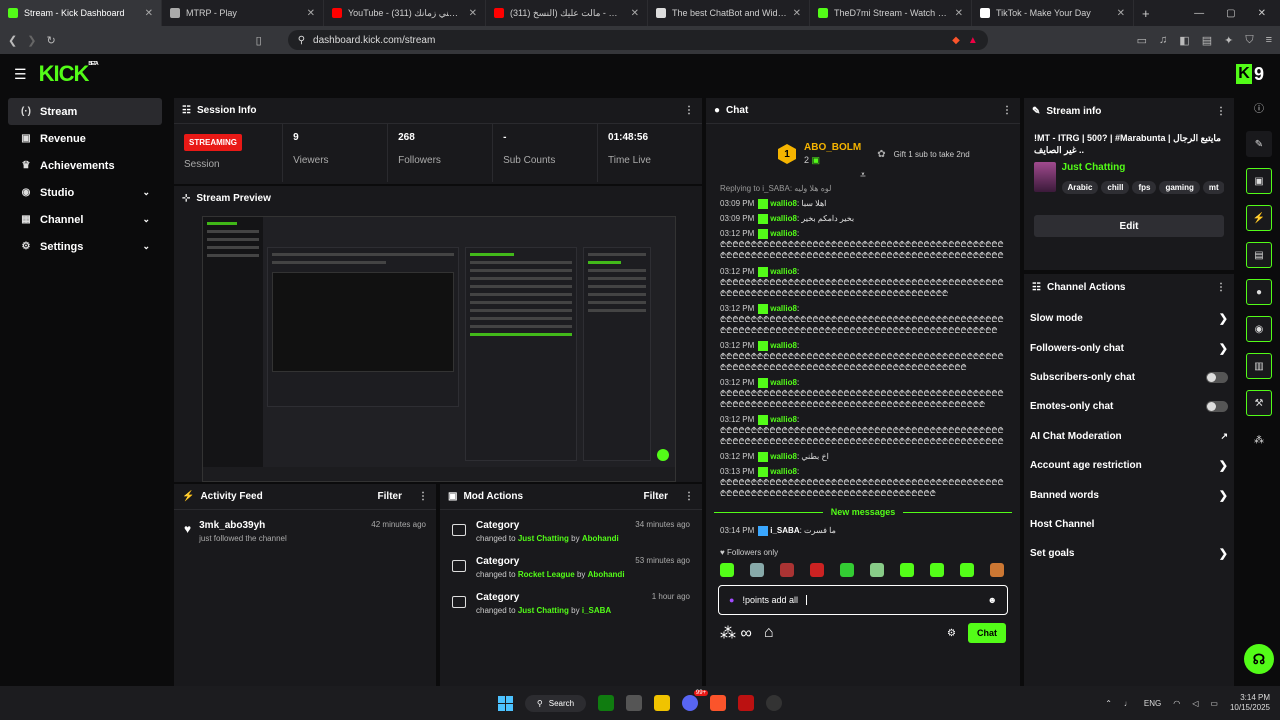 Image resolution: width=1280 pixels, height=720 pixels. What do you see at coordinates (405, 13) in the screenshot?
I see `browser-tab: YouTube - واحشني زمانك (311) ✕` at bounding box center [405, 13].